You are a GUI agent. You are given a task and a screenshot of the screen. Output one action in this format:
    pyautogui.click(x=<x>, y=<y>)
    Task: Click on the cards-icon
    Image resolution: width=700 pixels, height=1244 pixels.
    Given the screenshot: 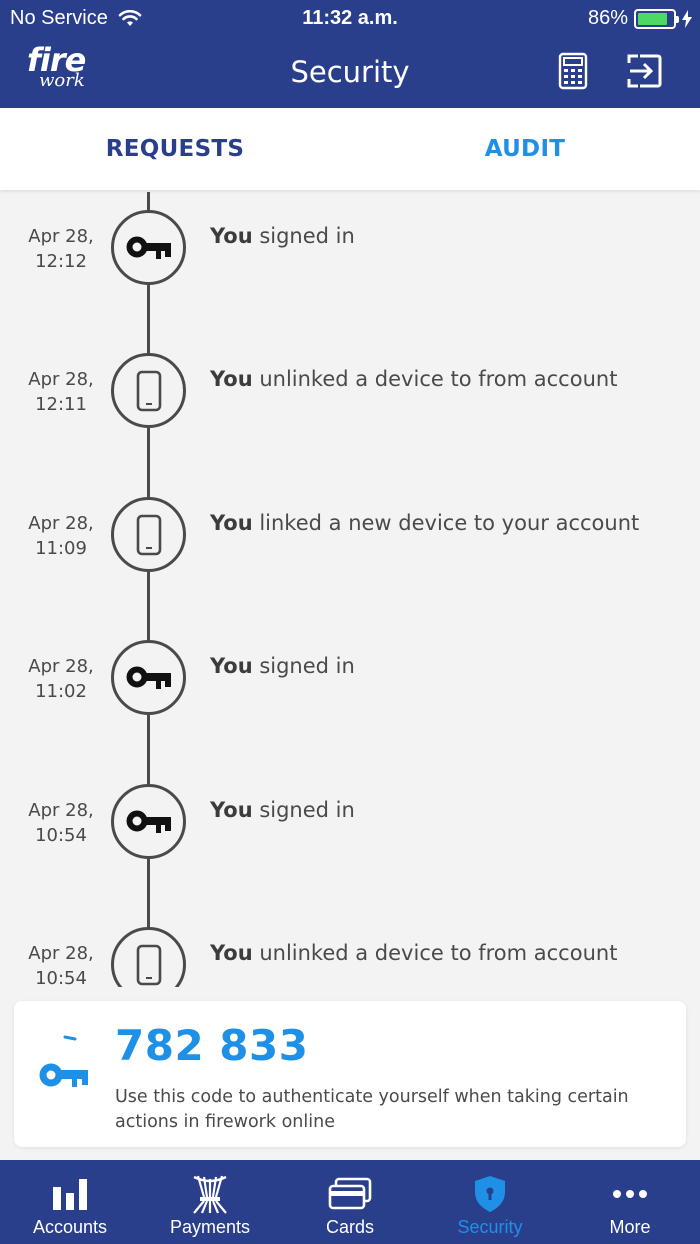 What is the action you would take?
    pyautogui.click(x=350, y=1193)
    